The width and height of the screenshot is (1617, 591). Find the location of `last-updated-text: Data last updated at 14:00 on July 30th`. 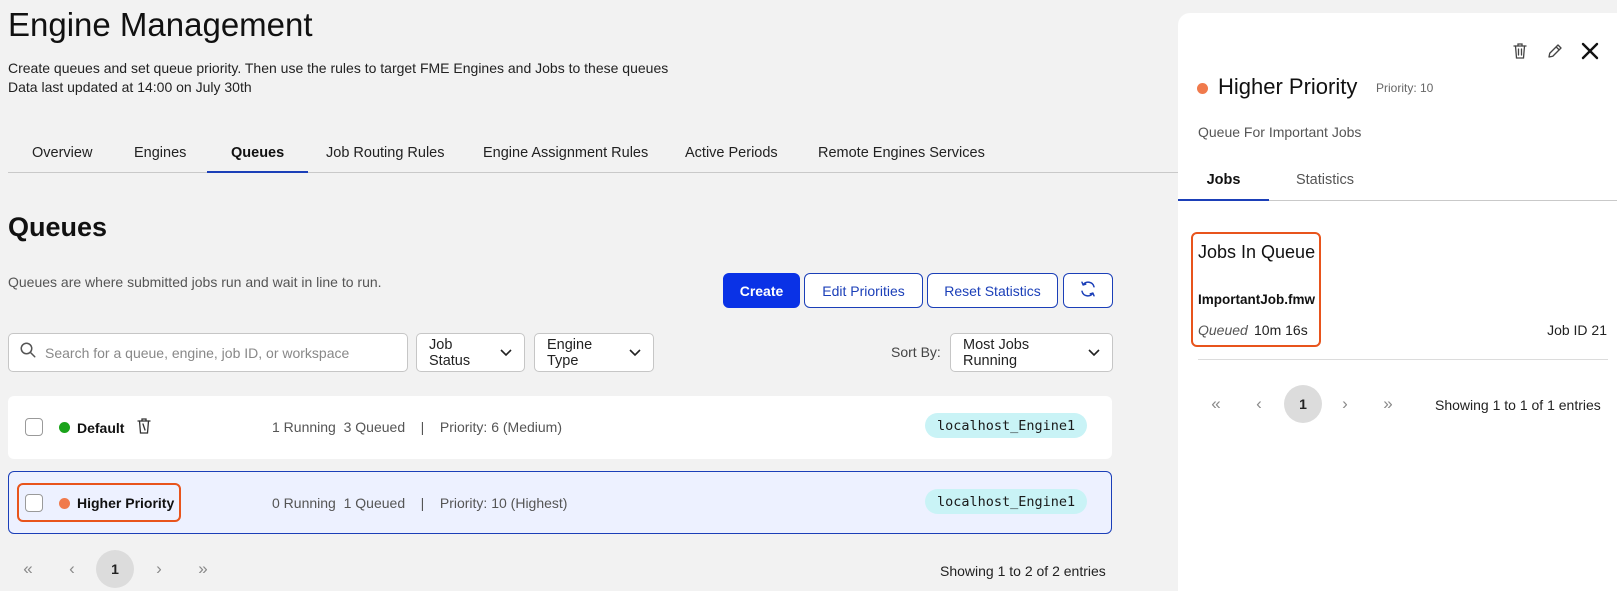

last-updated-text: Data last updated at 14:00 on July 30th is located at coordinates (130, 87).